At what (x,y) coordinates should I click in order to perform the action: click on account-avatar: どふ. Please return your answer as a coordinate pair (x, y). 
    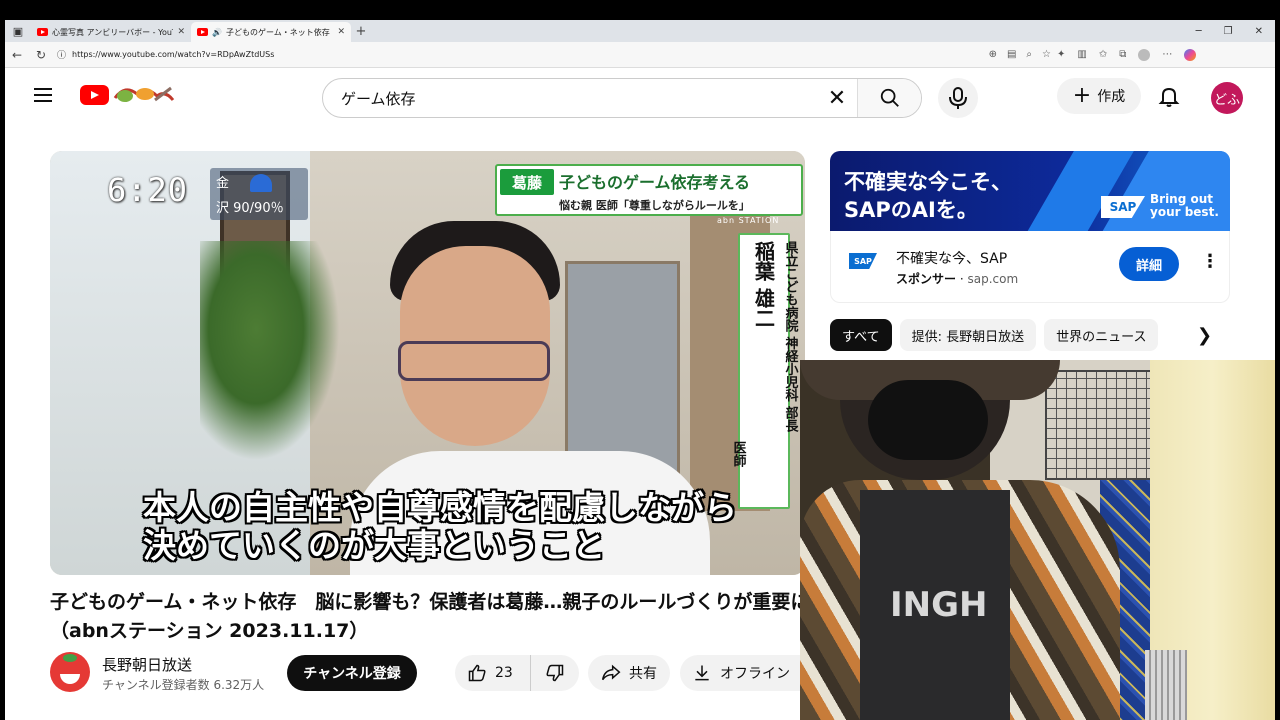
    Looking at the image, I should click on (1227, 98).